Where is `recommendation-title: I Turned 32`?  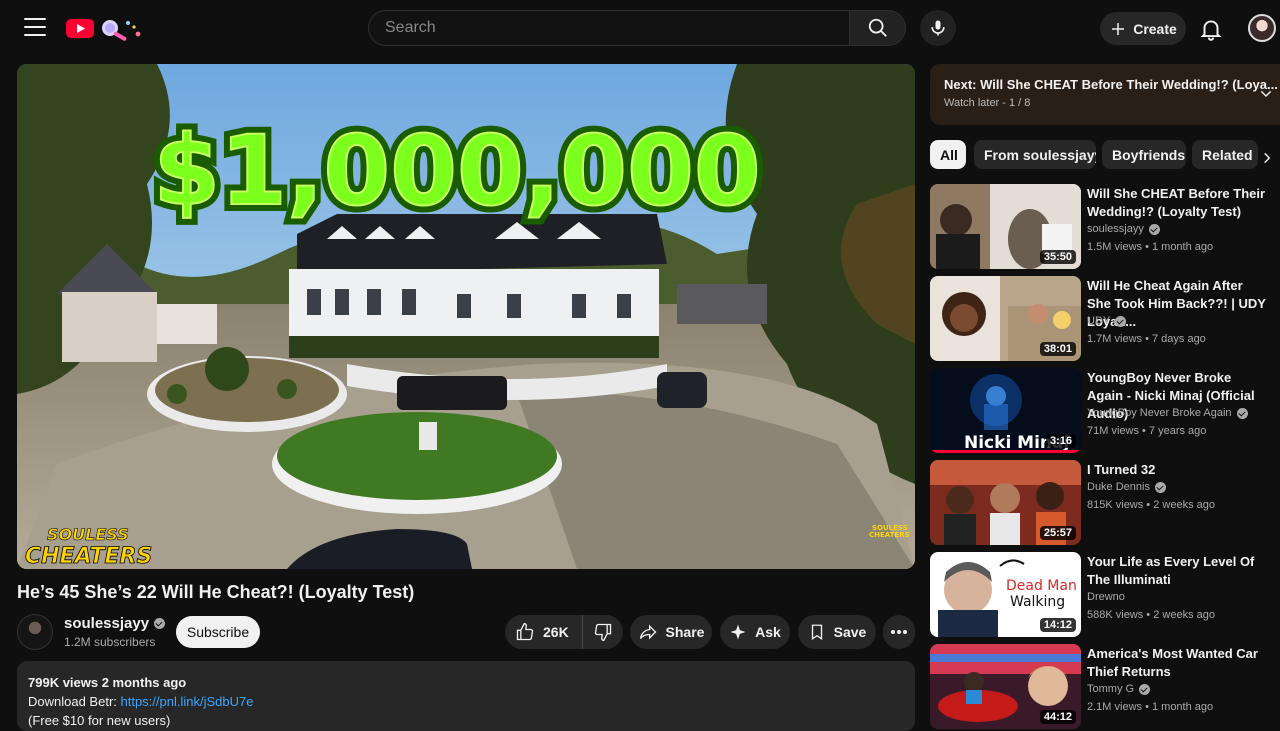
recommendation-title: I Turned 32 is located at coordinates (1177, 470).